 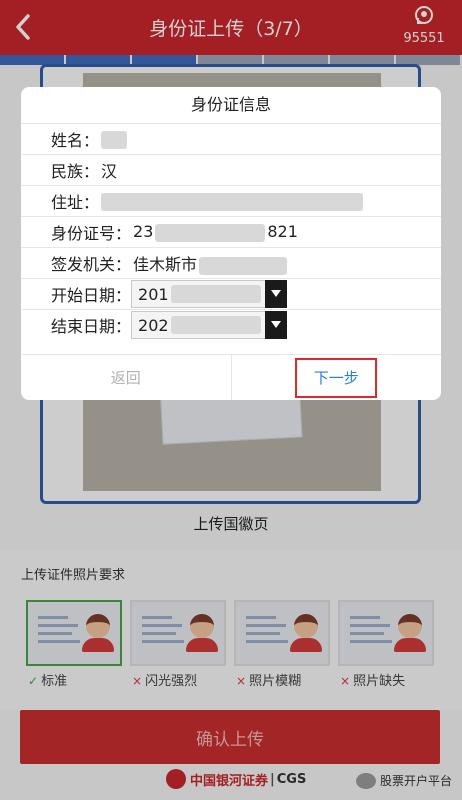 What do you see at coordinates (126, 377) in the screenshot?
I see `back-button: 返回` at bounding box center [126, 377].